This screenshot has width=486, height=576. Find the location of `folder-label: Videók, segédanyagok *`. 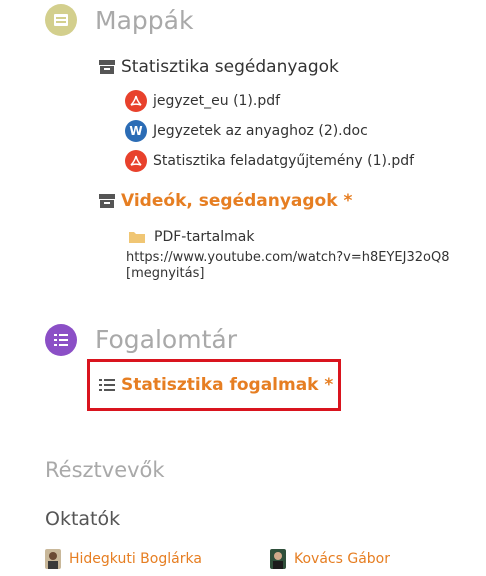

folder-label: Videók, segédanyagok * is located at coordinates (237, 201).